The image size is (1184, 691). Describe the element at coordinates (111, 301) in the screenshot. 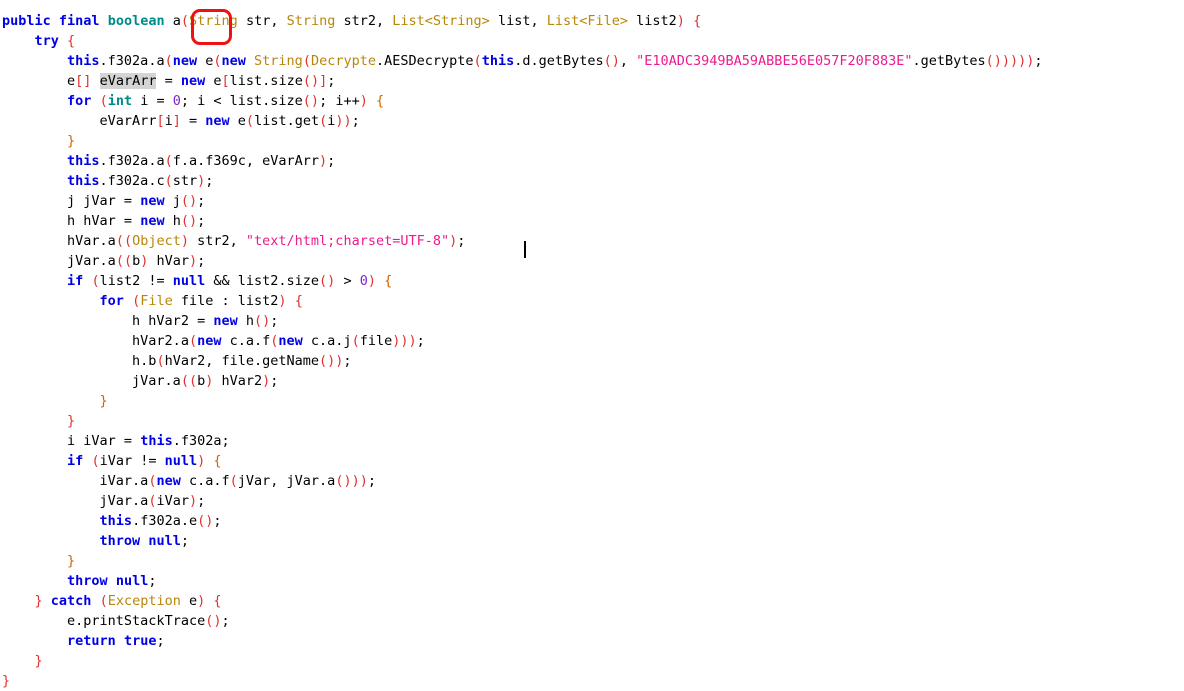

I see `keyword-for: for` at that location.